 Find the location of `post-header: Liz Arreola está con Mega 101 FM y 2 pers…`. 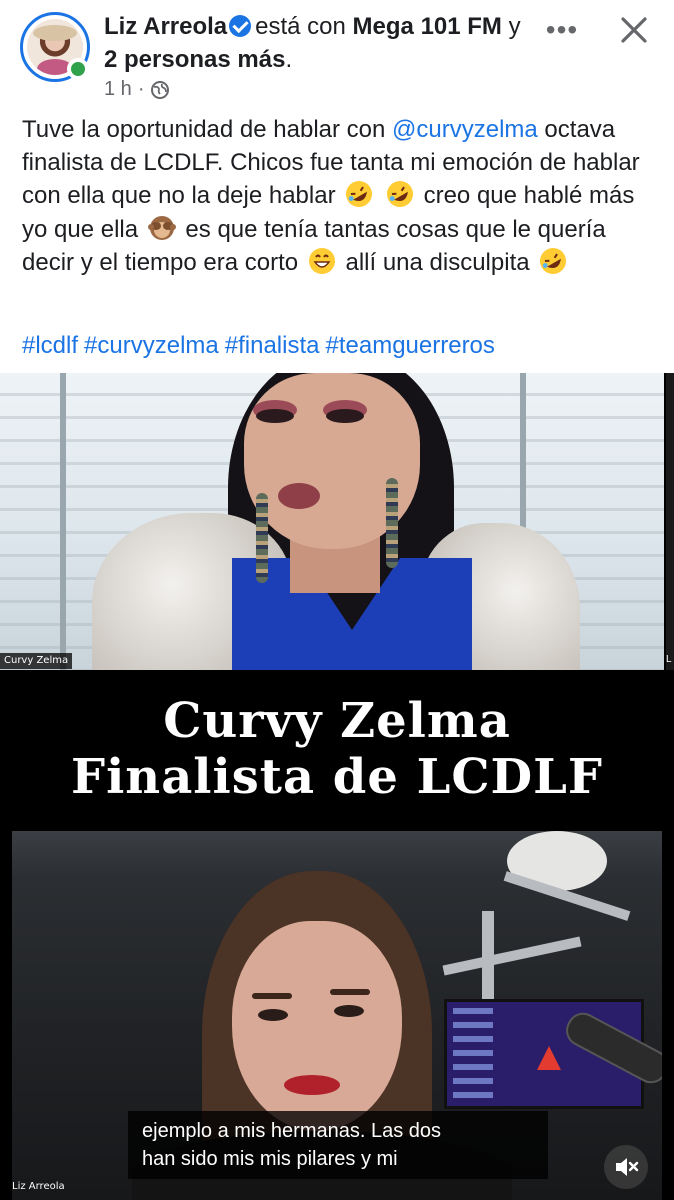

post-header: Liz Arreola está con Mega 101 FM y 2 pers… is located at coordinates (337, 55).